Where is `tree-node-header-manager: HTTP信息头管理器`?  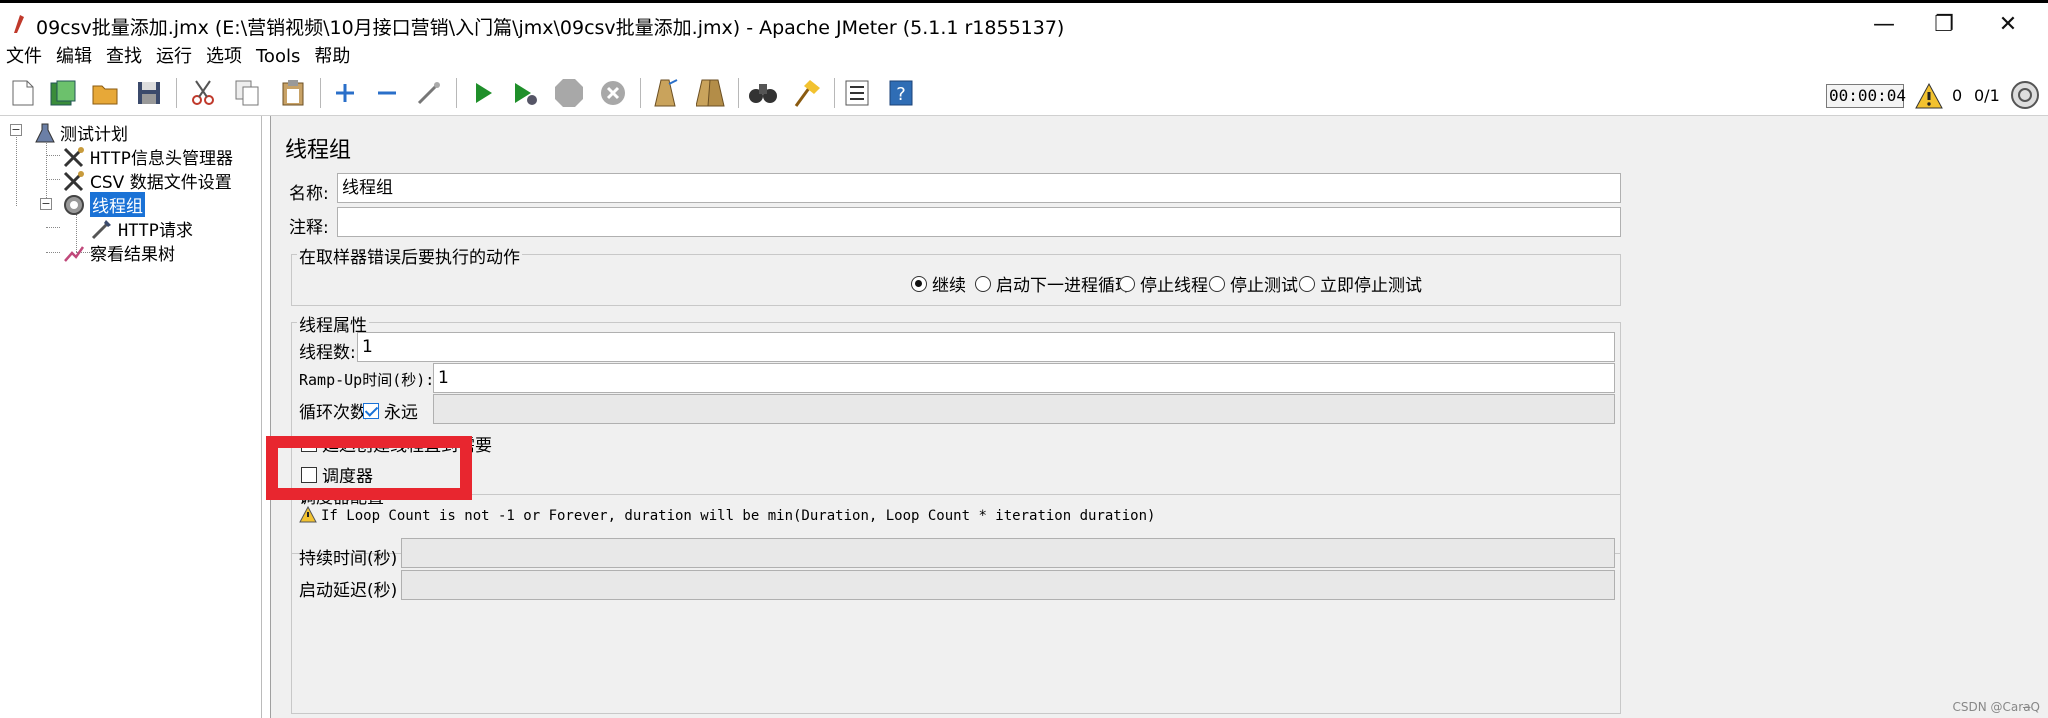
tree-node-header-manager: HTTP信息头管理器 is located at coordinates (147, 156).